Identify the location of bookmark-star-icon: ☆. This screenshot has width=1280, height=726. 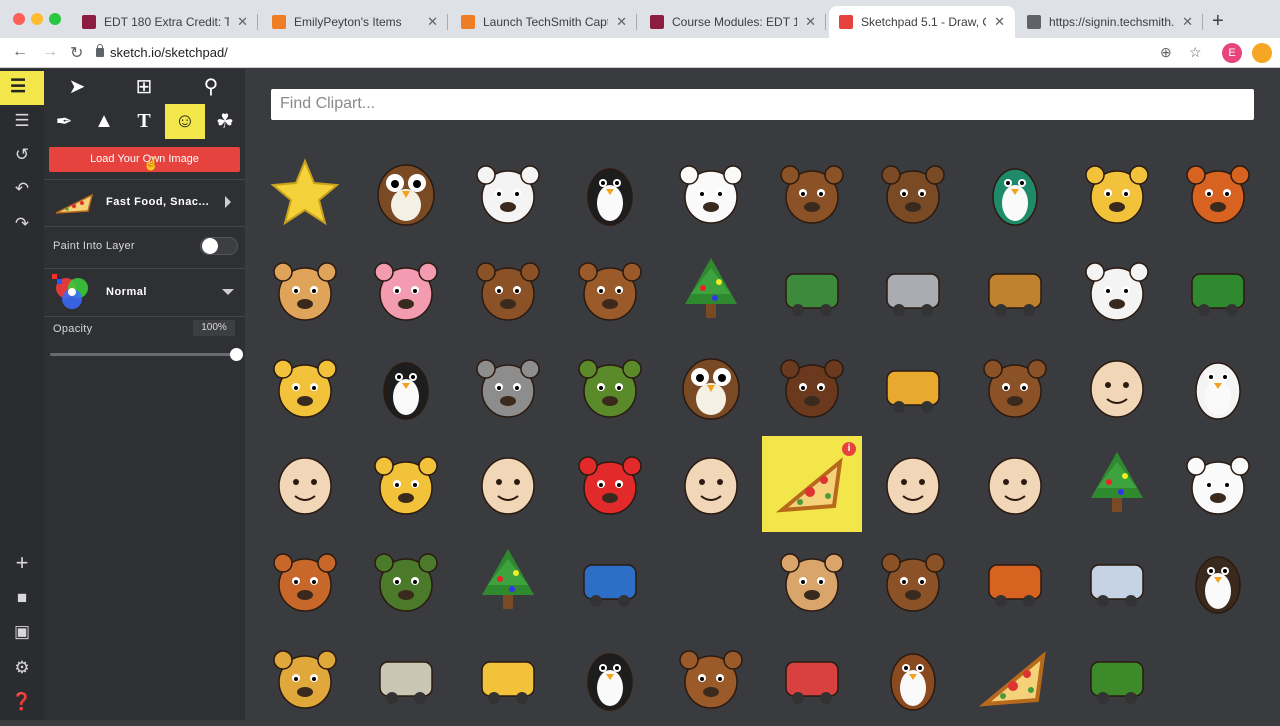
(1195, 52).